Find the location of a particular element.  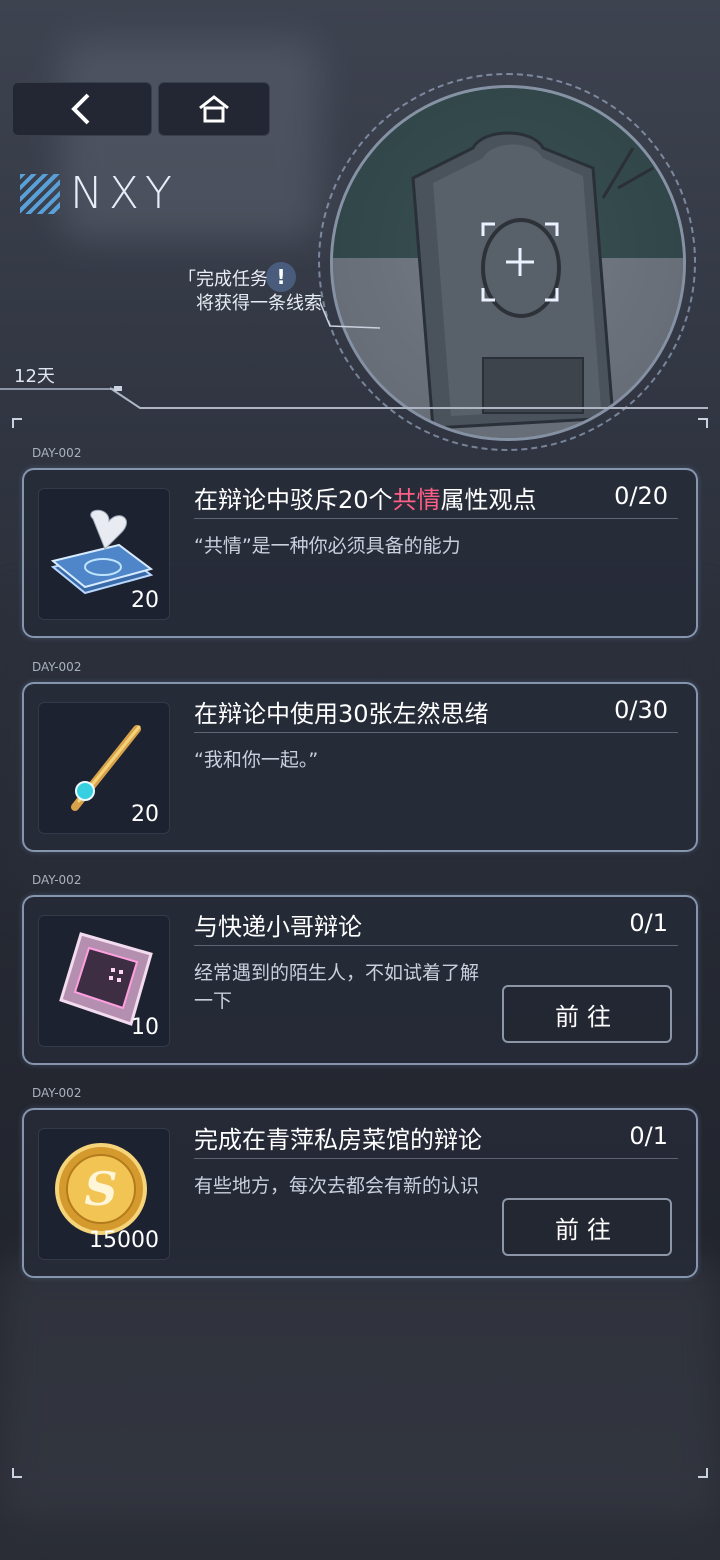

quest-description: 有些地方，每次去都会有新的认识 is located at coordinates (337, 1186).